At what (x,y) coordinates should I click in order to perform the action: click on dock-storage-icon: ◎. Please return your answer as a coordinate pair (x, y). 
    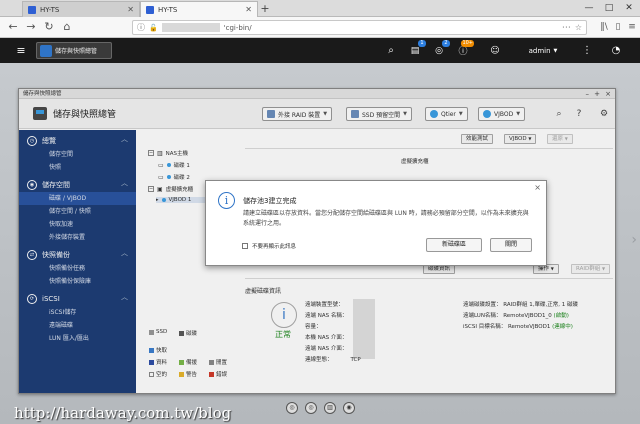
    Looking at the image, I should click on (311, 408).